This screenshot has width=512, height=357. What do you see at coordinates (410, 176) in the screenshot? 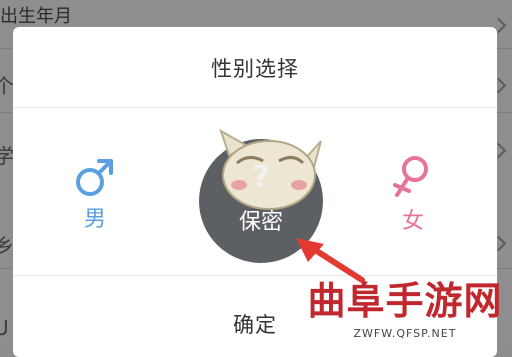
I see `female-symbol-icon` at bounding box center [410, 176].